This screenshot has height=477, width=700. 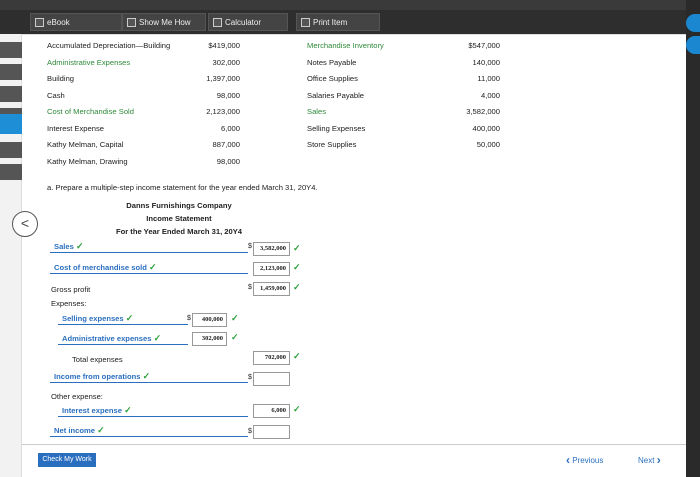 What do you see at coordinates (69, 303) in the screenshot?
I see `expenses-label: Expenses:` at bounding box center [69, 303].